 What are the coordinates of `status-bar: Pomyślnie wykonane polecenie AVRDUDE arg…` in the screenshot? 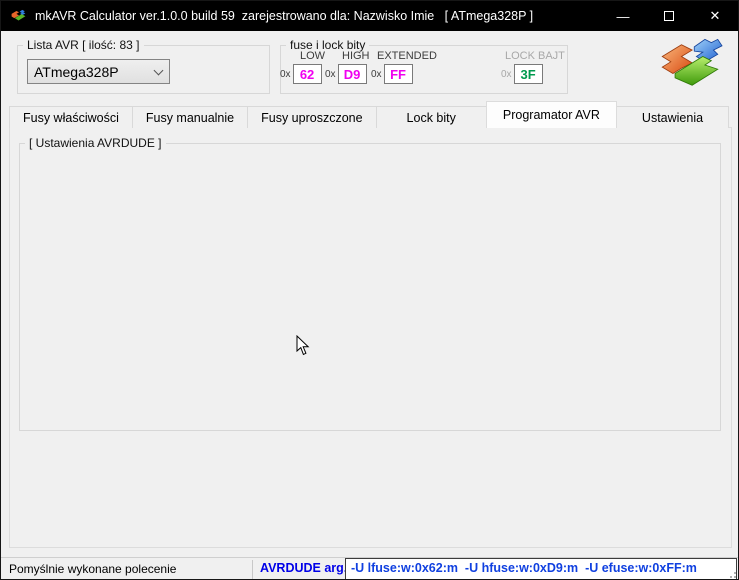 It's located at (369, 568).